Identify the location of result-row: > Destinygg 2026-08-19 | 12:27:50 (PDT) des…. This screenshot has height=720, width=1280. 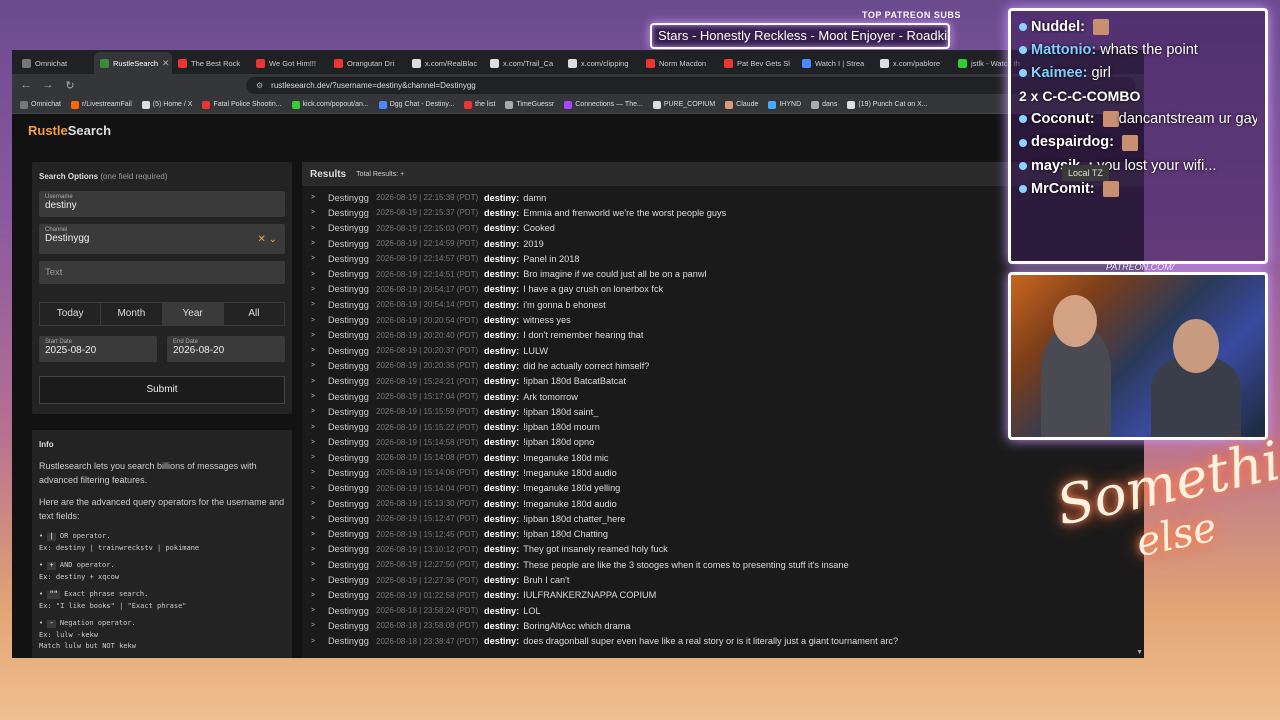
(723, 564).